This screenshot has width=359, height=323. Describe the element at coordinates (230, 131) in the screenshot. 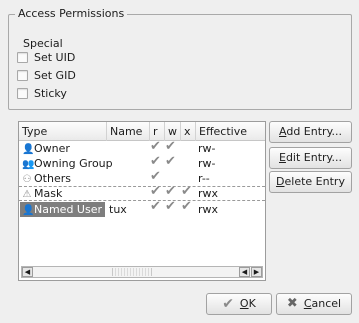

I see `header-effective: Effective` at that location.